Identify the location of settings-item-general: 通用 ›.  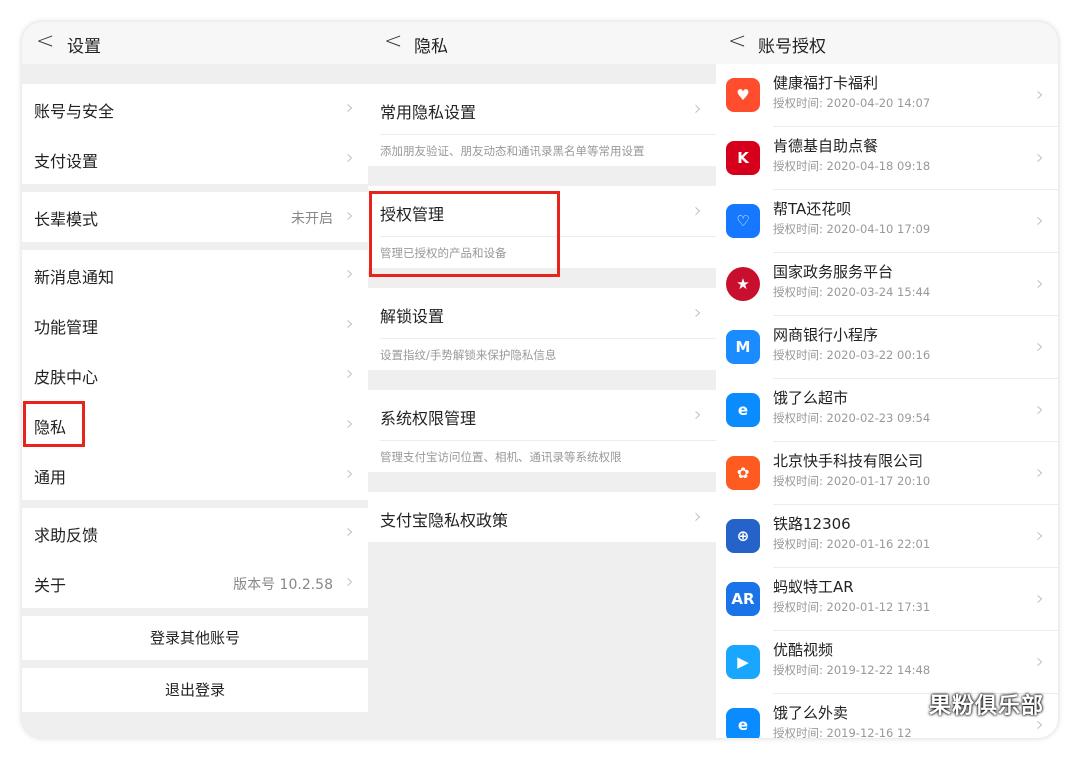
(195, 475).